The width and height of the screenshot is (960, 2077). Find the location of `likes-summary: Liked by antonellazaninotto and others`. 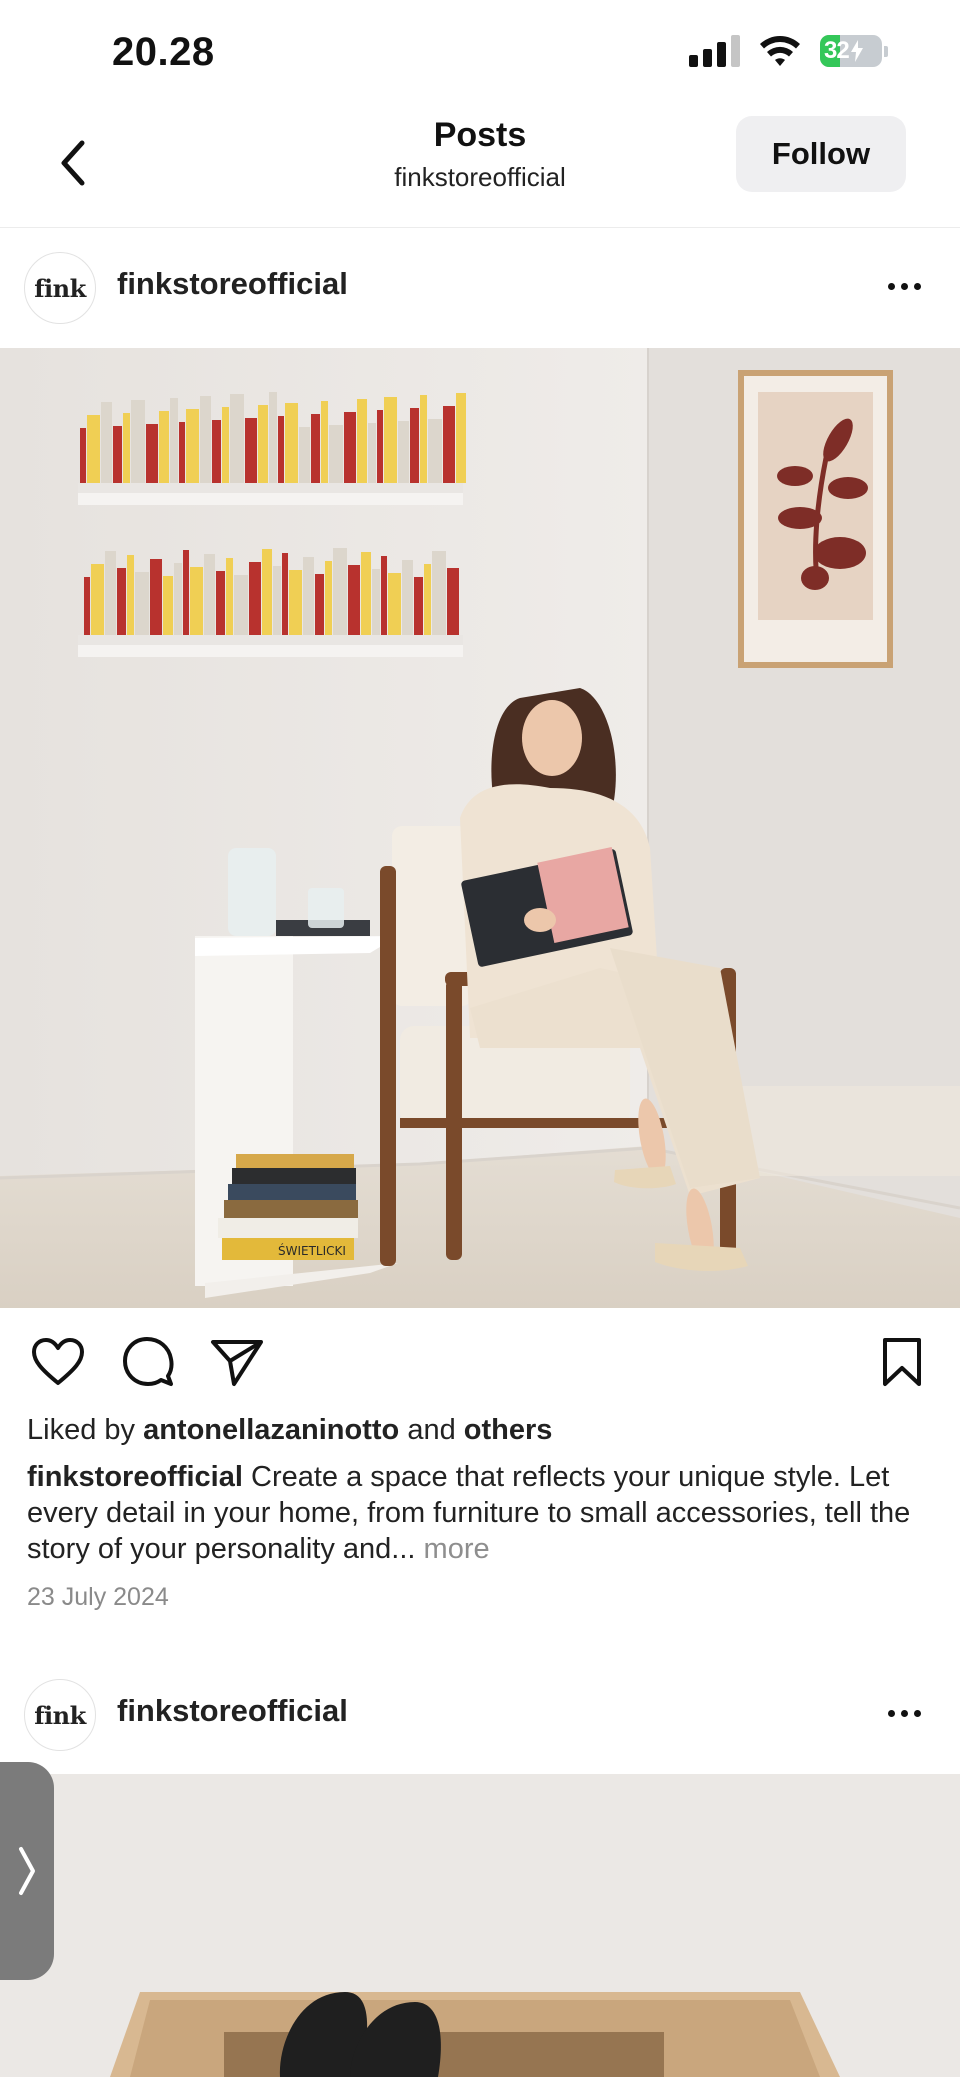

likes-summary: Liked by antonellazaninotto and others is located at coordinates (289, 1430).